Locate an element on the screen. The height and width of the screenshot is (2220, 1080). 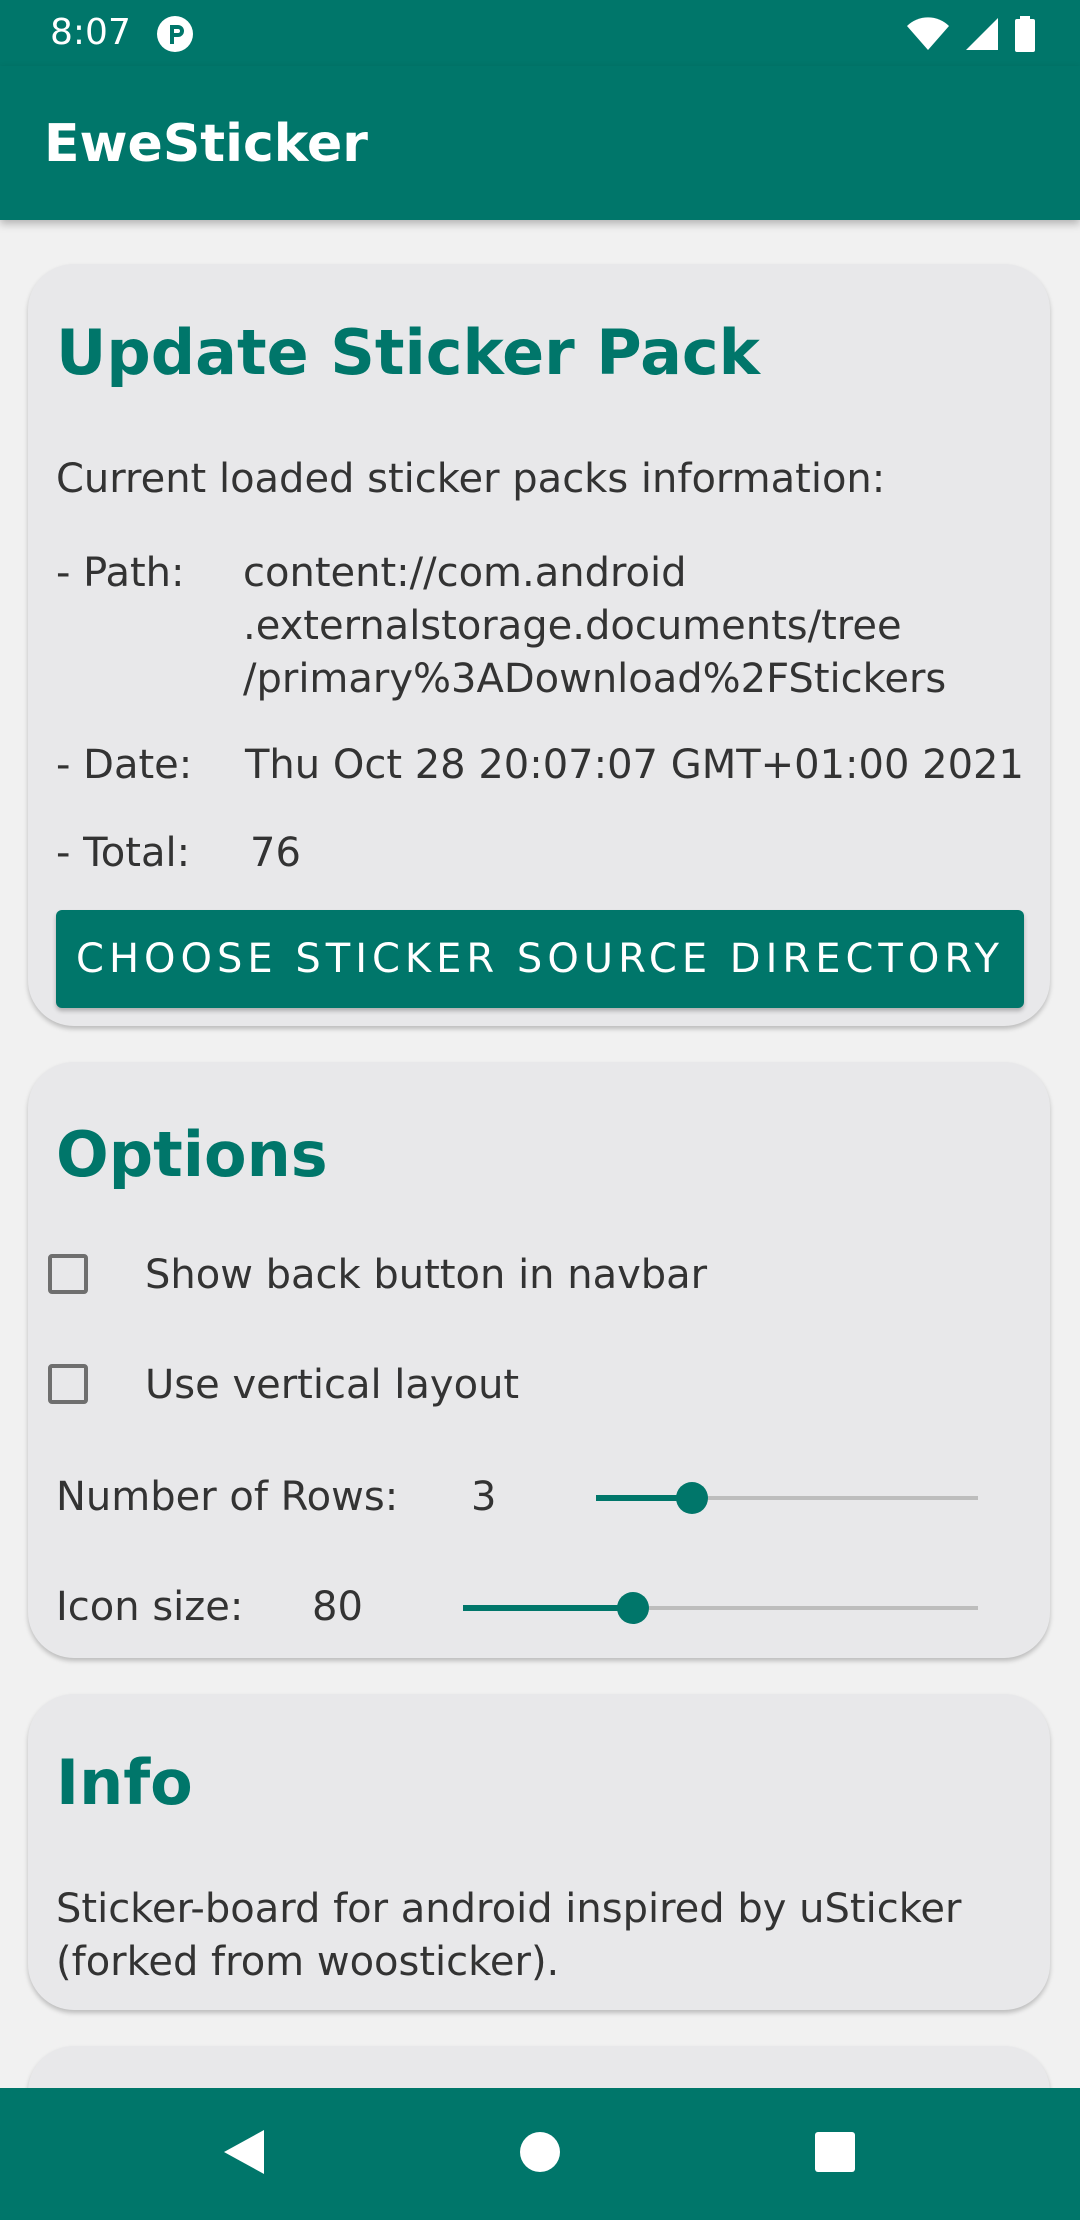
back-icon is located at coordinates (244, 2154).